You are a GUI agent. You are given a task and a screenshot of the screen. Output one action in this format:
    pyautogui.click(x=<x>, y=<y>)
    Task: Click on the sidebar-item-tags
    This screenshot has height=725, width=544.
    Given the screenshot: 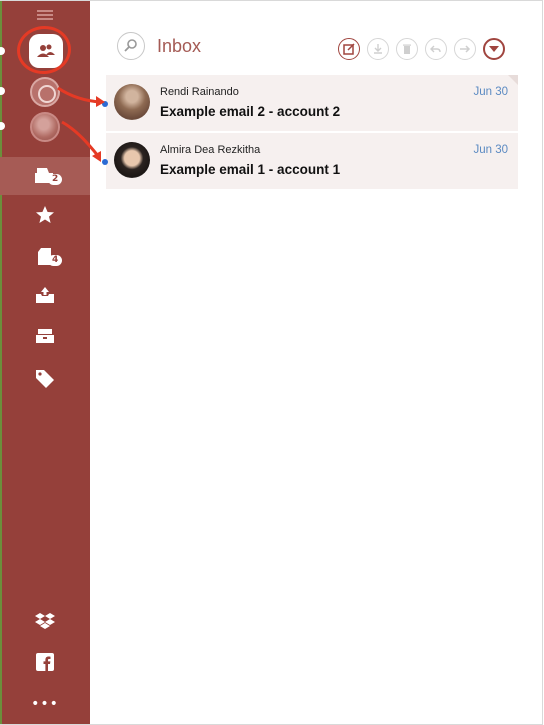 What is the action you would take?
    pyautogui.click(x=45, y=379)
    